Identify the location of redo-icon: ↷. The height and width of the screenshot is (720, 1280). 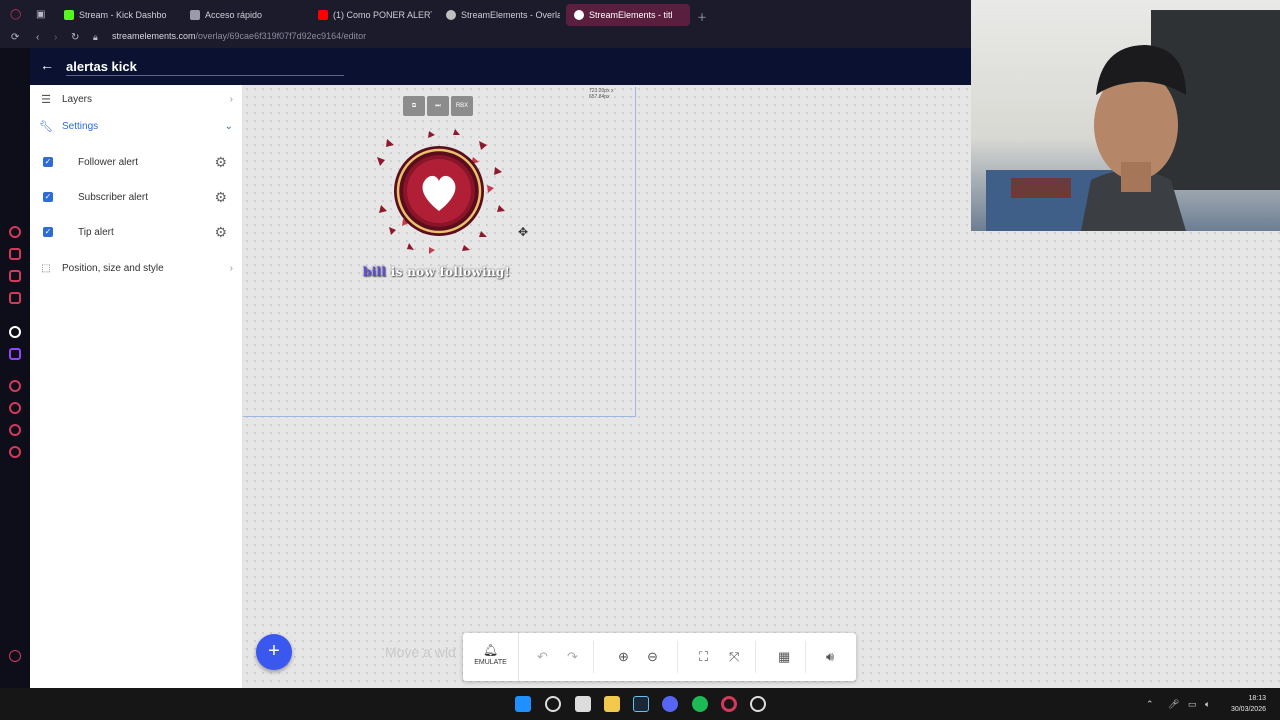
(572, 657).